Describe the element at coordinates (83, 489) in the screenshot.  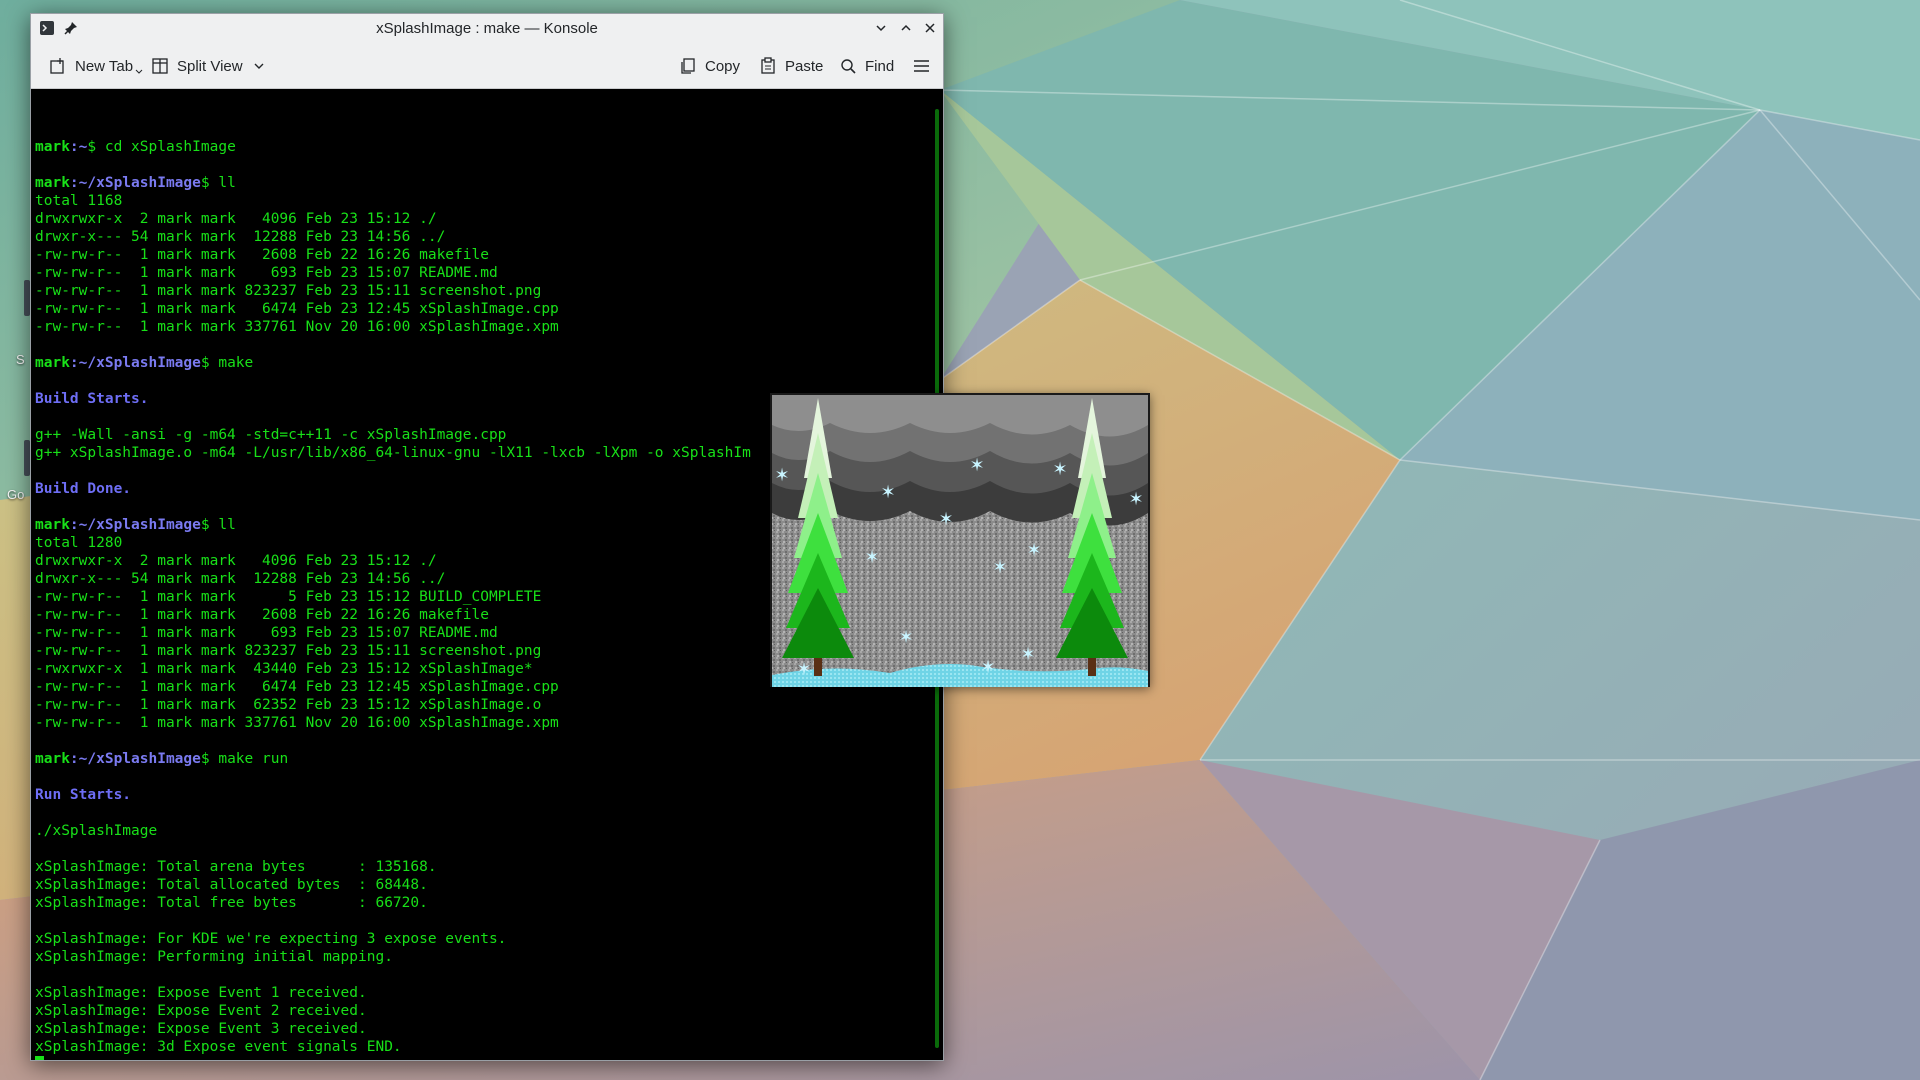
I see `build-message: Build Done.` at that location.